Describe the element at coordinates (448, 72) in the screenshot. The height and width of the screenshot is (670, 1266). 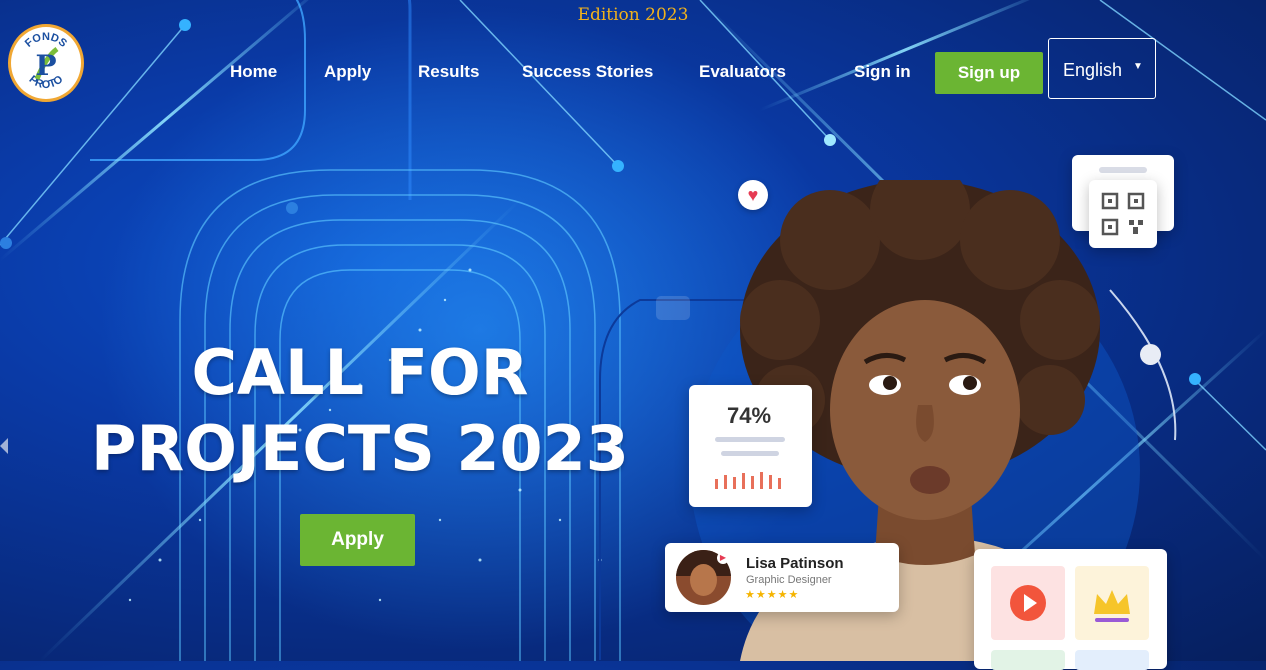
I see `nav-results: Results` at that location.